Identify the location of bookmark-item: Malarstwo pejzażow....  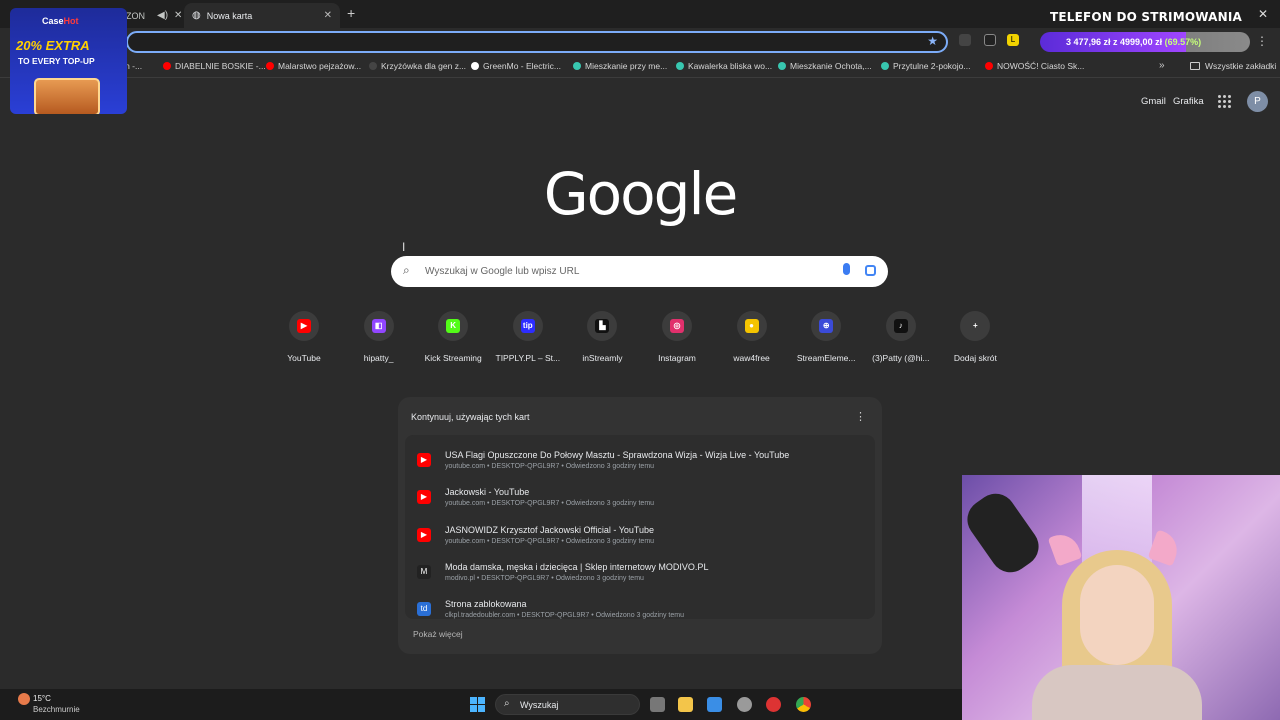
(313, 66).